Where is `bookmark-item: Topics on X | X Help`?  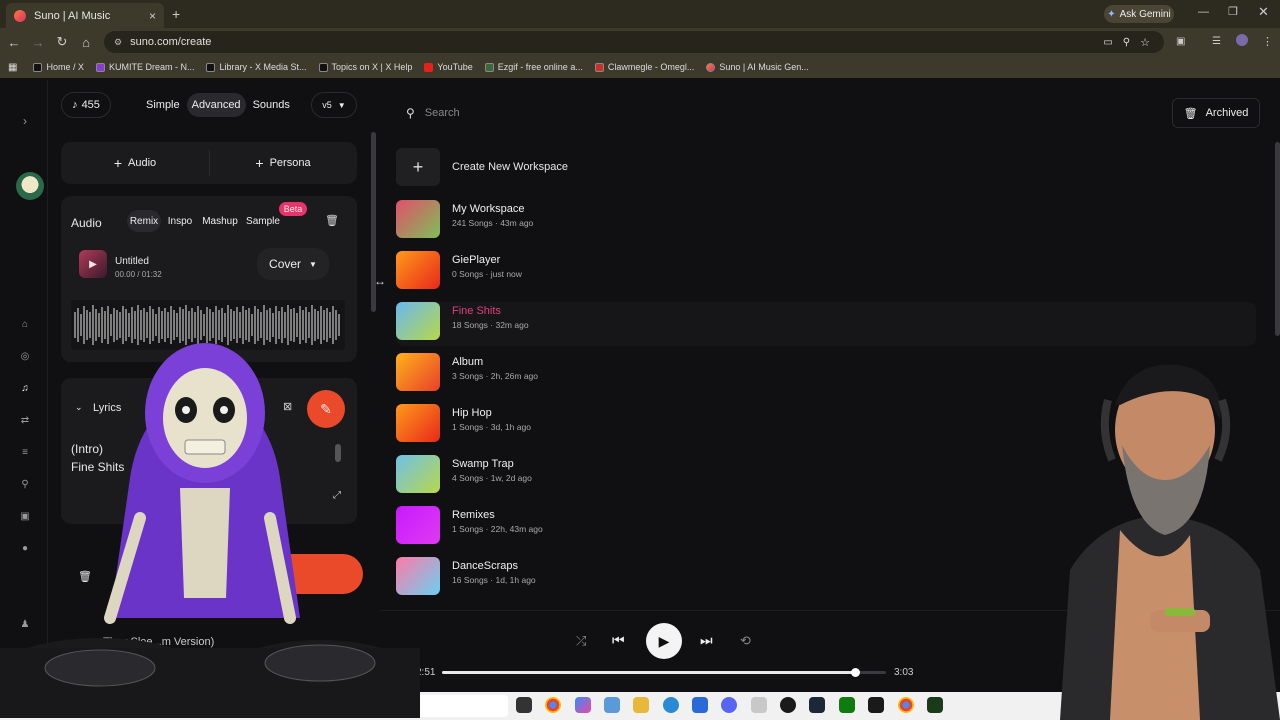 bookmark-item: Topics on X | X Help is located at coordinates (365, 67).